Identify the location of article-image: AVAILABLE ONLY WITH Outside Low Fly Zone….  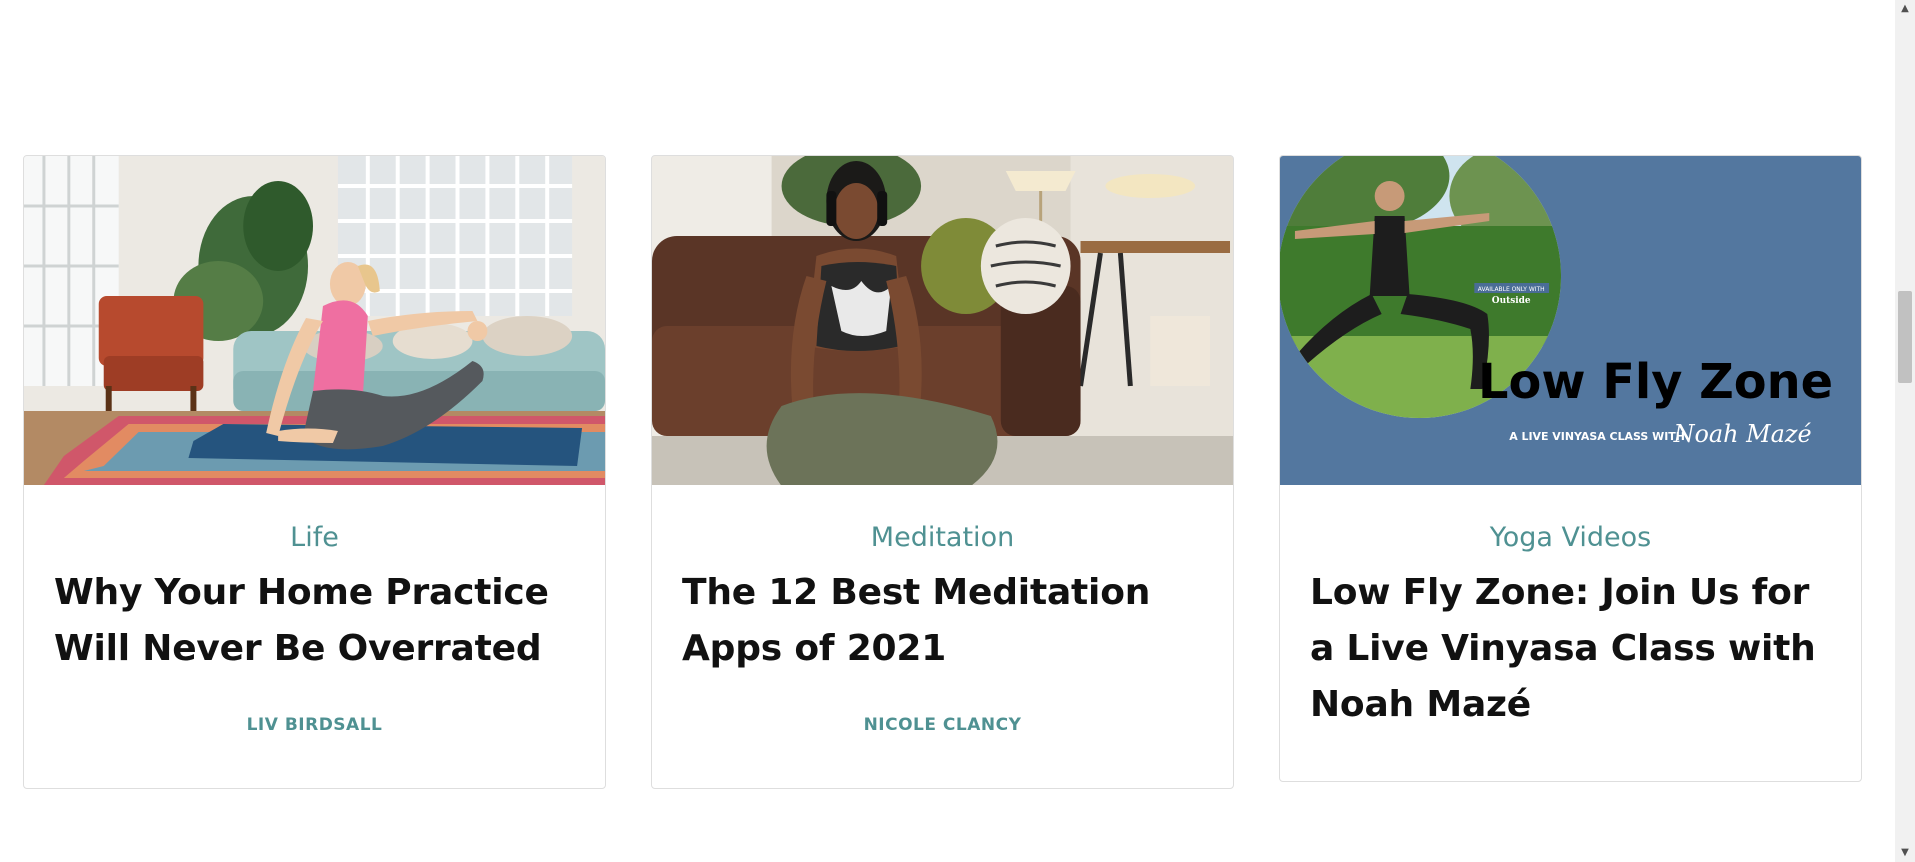
(1570, 320).